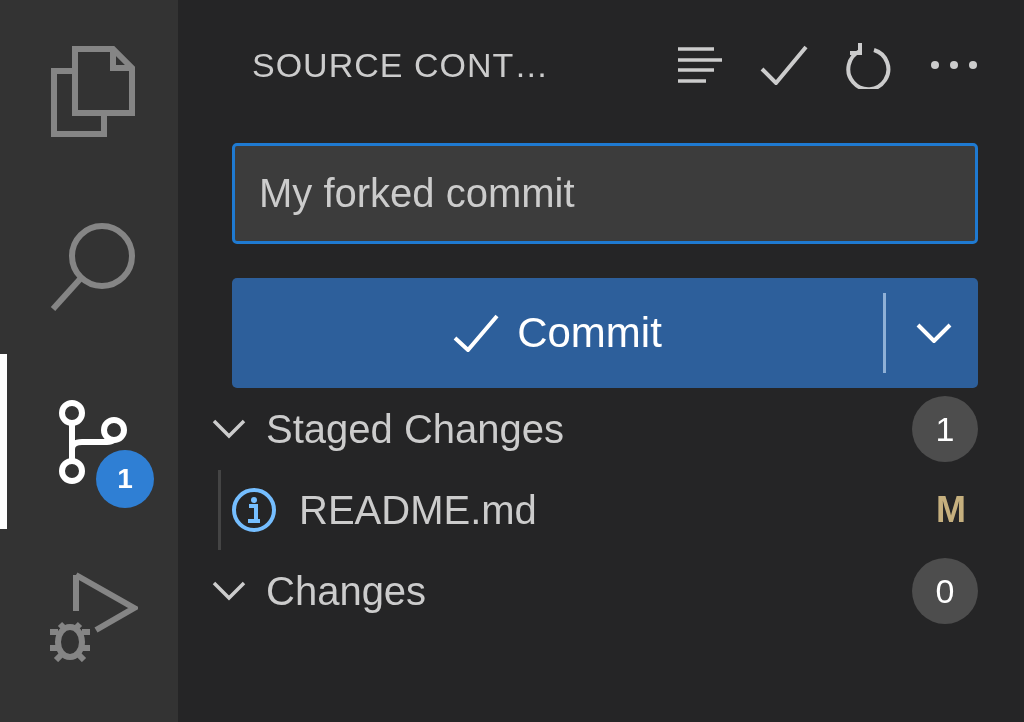 The image size is (1024, 722). Describe the element at coordinates (347, 591) in the screenshot. I see `group-label: Changes` at that location.